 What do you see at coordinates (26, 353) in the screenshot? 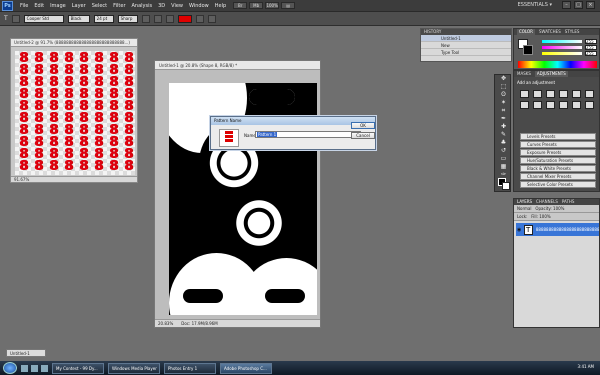
I see `minimized-document: Untitled-1` at bounding box center [26, 353].